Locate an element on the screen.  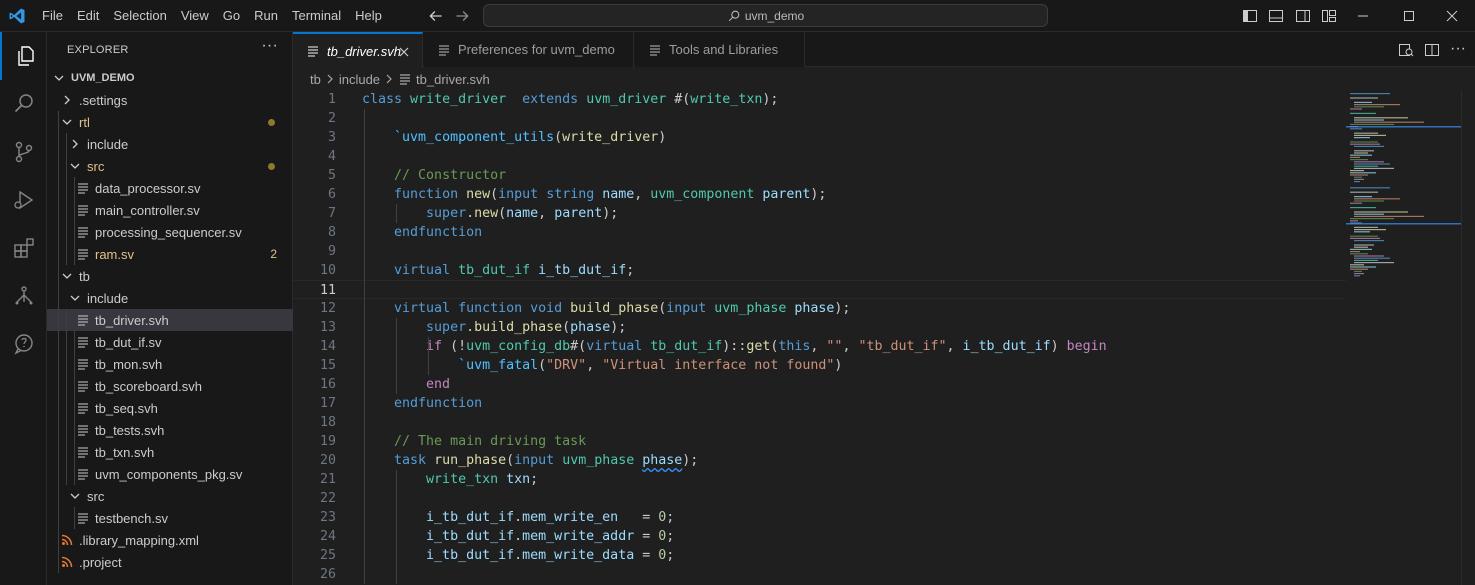
tree-file: main_controller.sv is located at coordinates (170, 210).